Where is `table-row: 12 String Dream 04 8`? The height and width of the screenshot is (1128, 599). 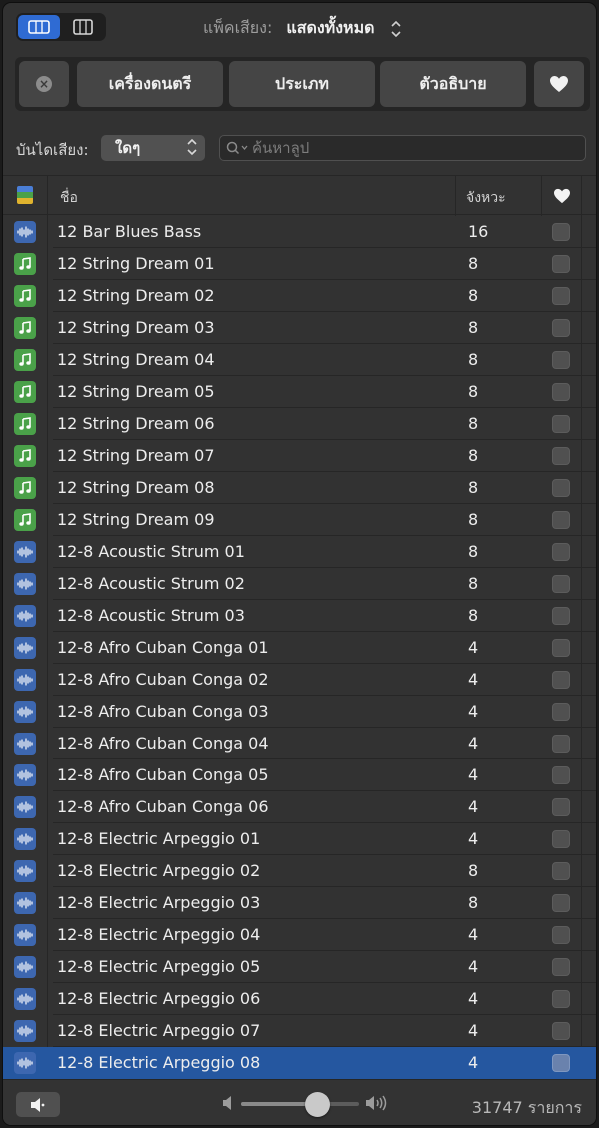 table-row: 12 String Dream 04 8 is located at coordinates (299, 360).